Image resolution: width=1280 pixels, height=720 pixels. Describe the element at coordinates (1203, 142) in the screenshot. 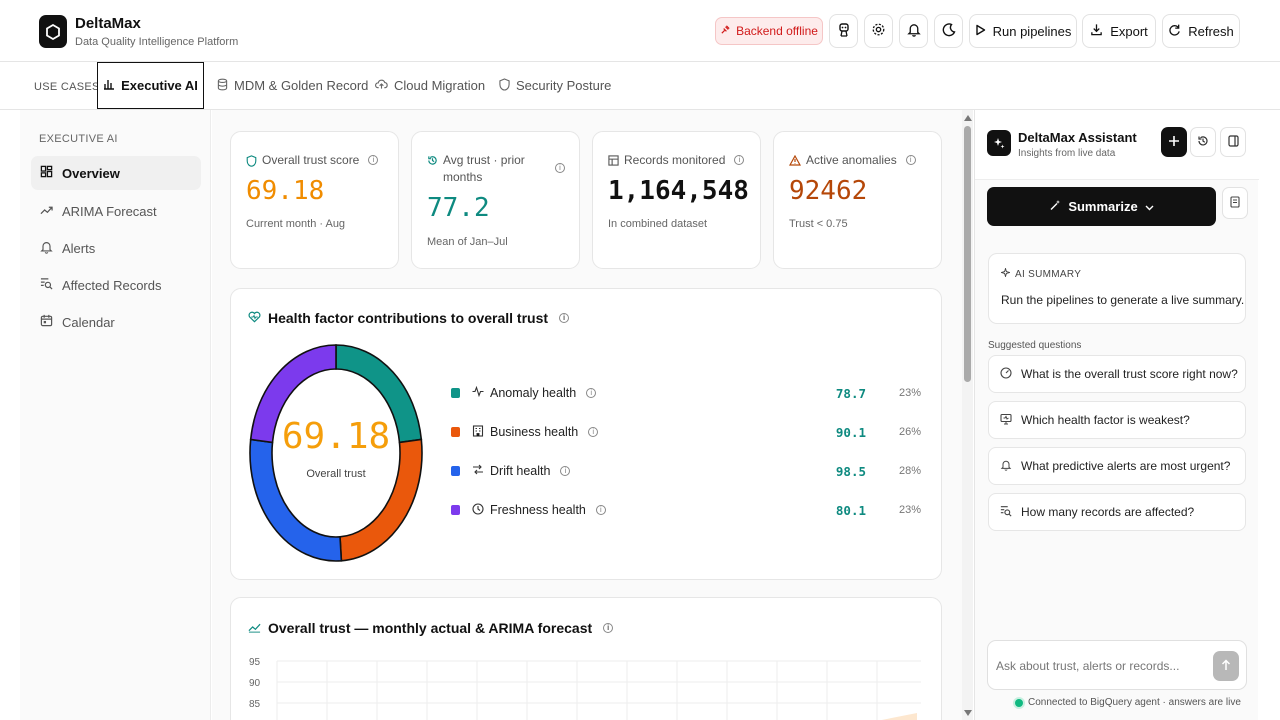

I see `history-button` at that location.